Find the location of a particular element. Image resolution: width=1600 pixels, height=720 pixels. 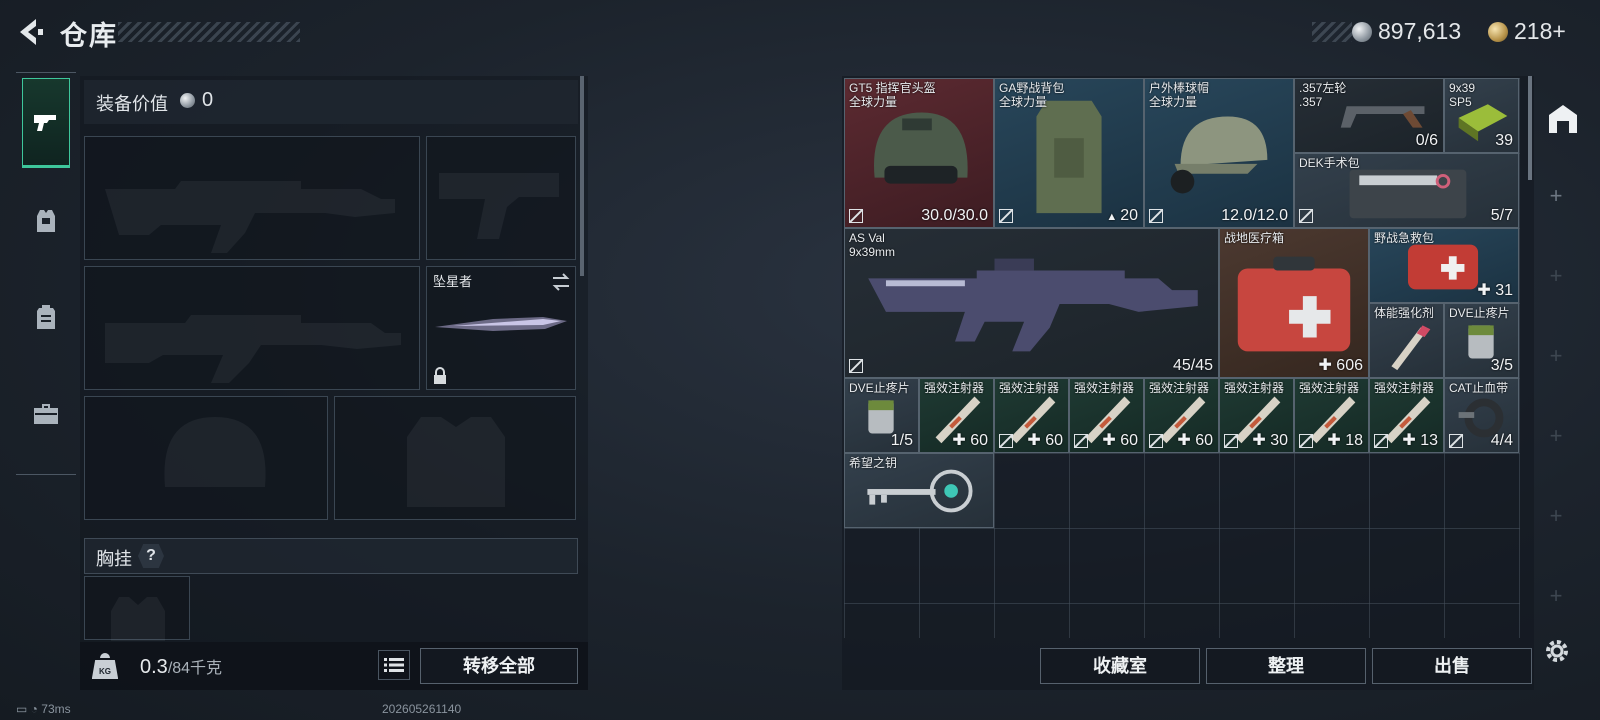

item-heal-amount: ✚ 606 is located at coordinates (1340, 365).